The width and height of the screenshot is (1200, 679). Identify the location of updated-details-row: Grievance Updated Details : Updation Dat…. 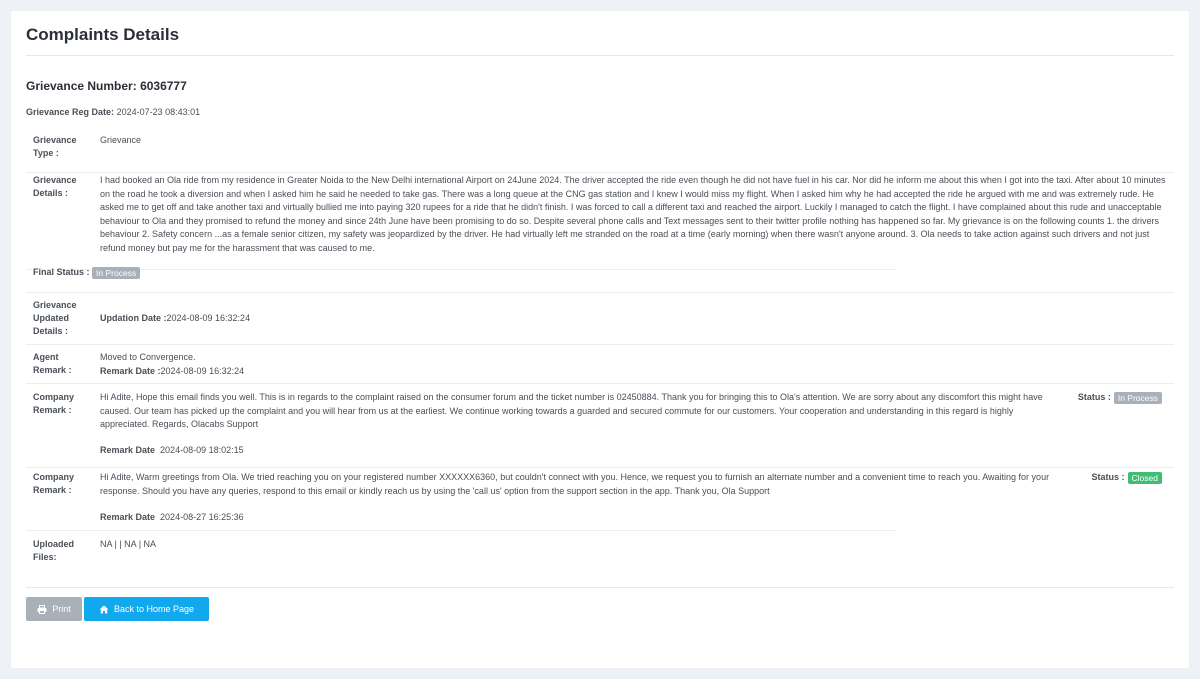
(600, 322).